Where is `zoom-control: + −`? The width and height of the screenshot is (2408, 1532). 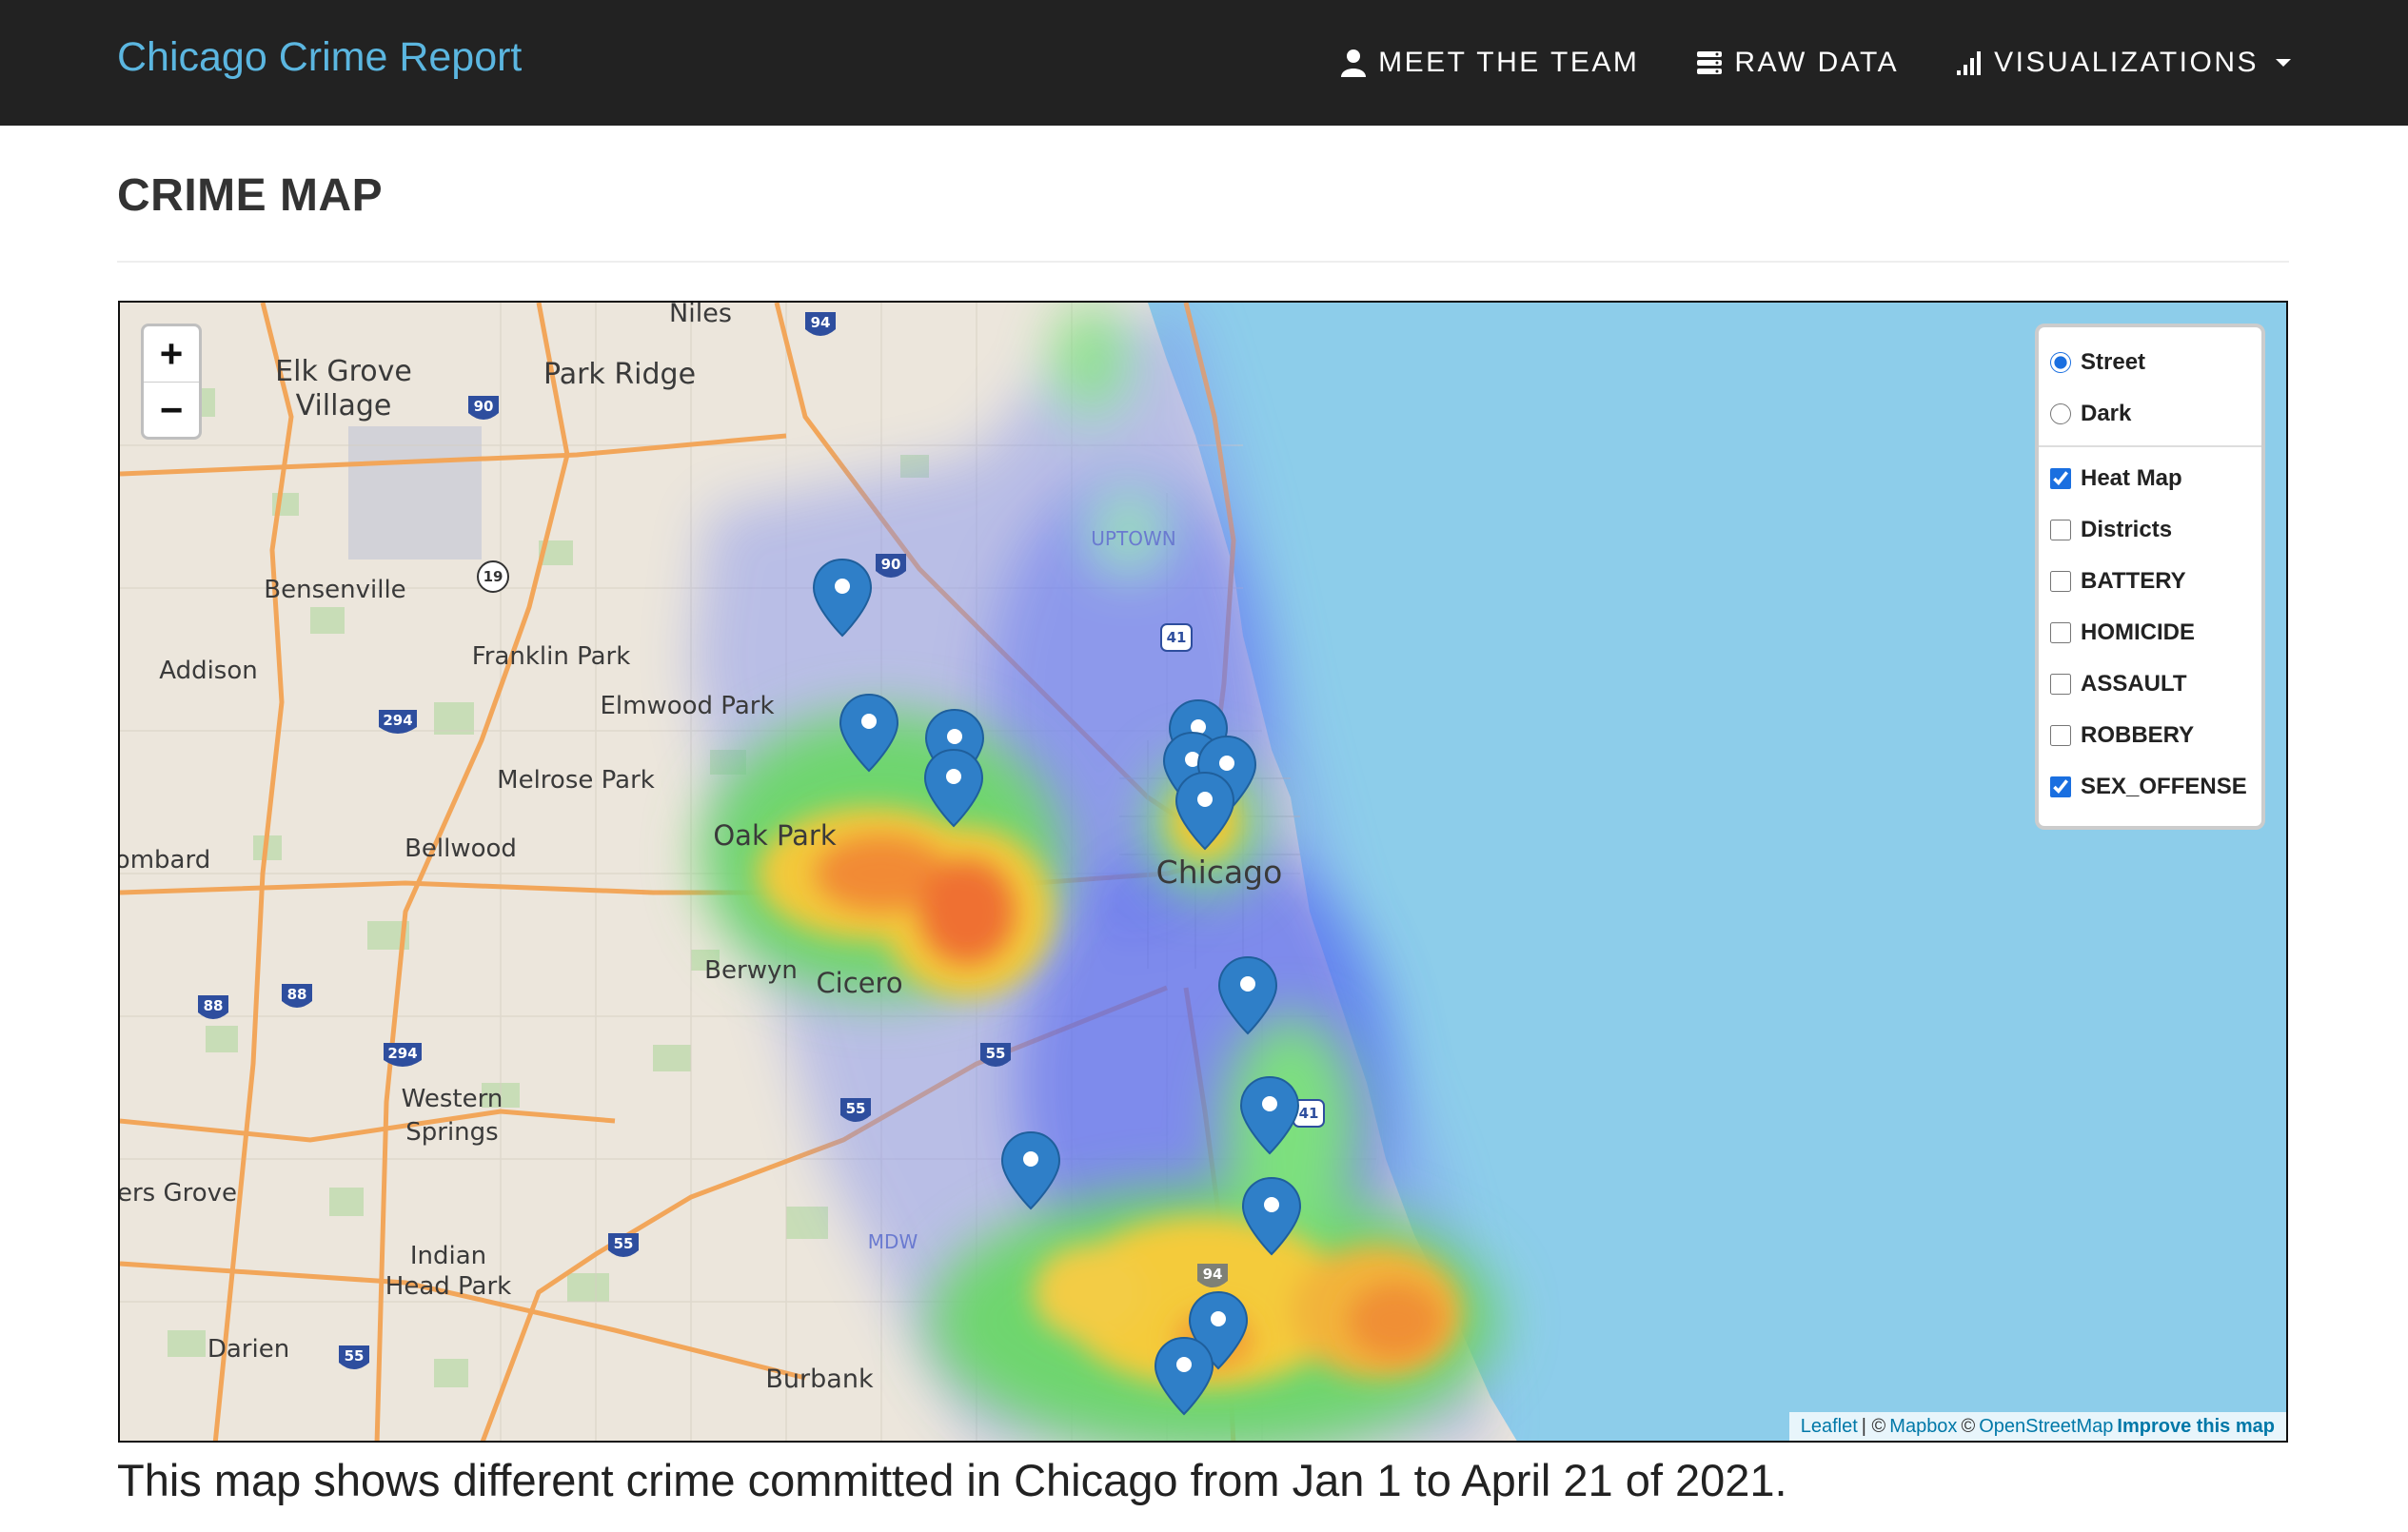 zoom-control: + − is located at coordinates (171, 382).